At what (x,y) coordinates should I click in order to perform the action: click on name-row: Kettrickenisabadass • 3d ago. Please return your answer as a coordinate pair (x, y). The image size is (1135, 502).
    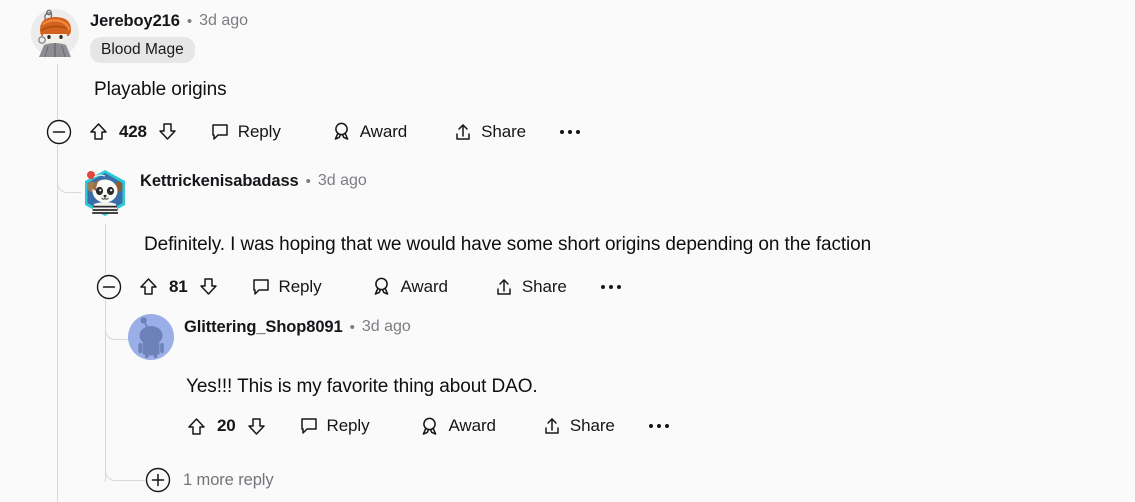
    Looking at the image, I should click on (253, 181).